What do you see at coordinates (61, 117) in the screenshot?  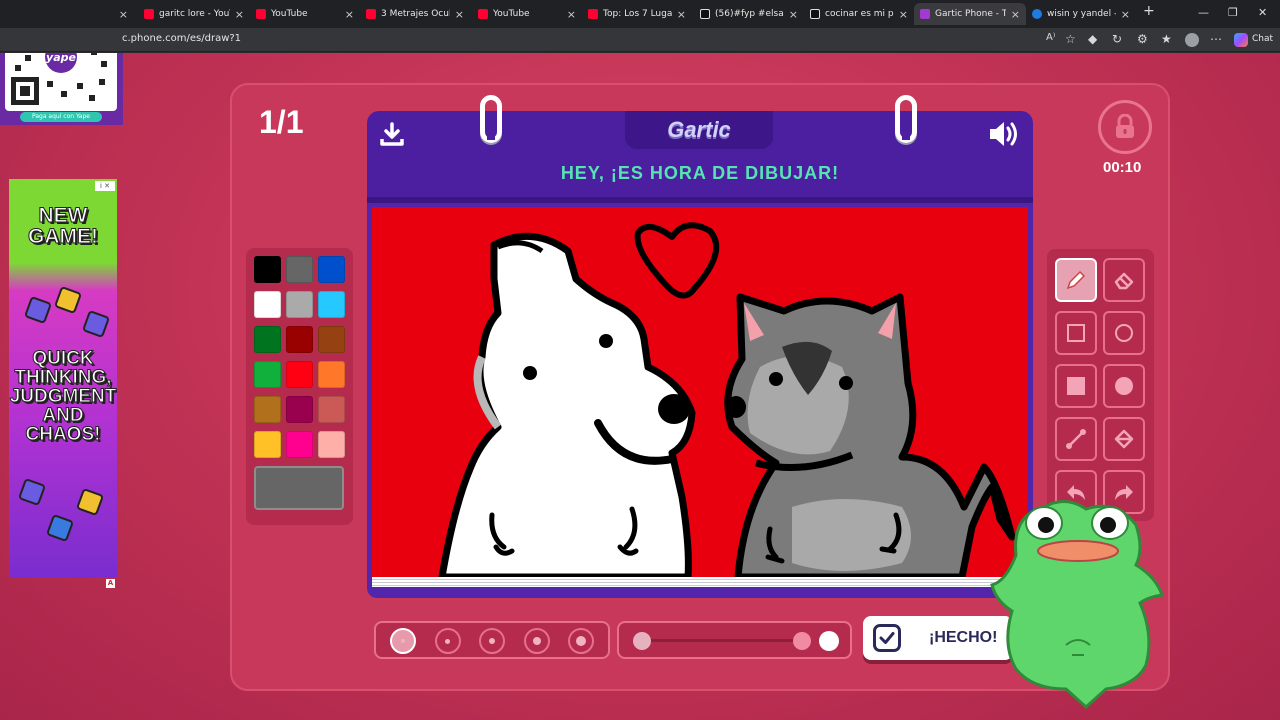 I see `qr-caption: Paga aquí con Yape` at bounding box center [61, 117].